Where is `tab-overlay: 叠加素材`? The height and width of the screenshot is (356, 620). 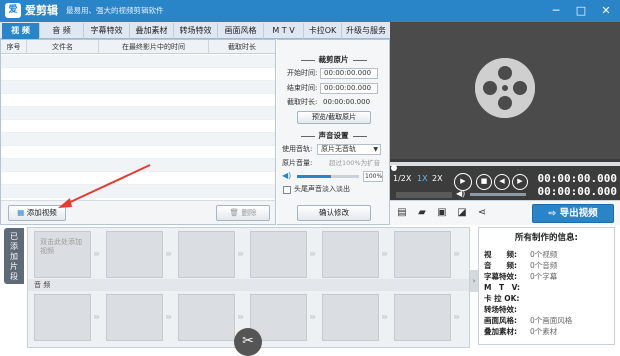
tab-overlay: 叠加素材 is located at coordinates (152, 31).